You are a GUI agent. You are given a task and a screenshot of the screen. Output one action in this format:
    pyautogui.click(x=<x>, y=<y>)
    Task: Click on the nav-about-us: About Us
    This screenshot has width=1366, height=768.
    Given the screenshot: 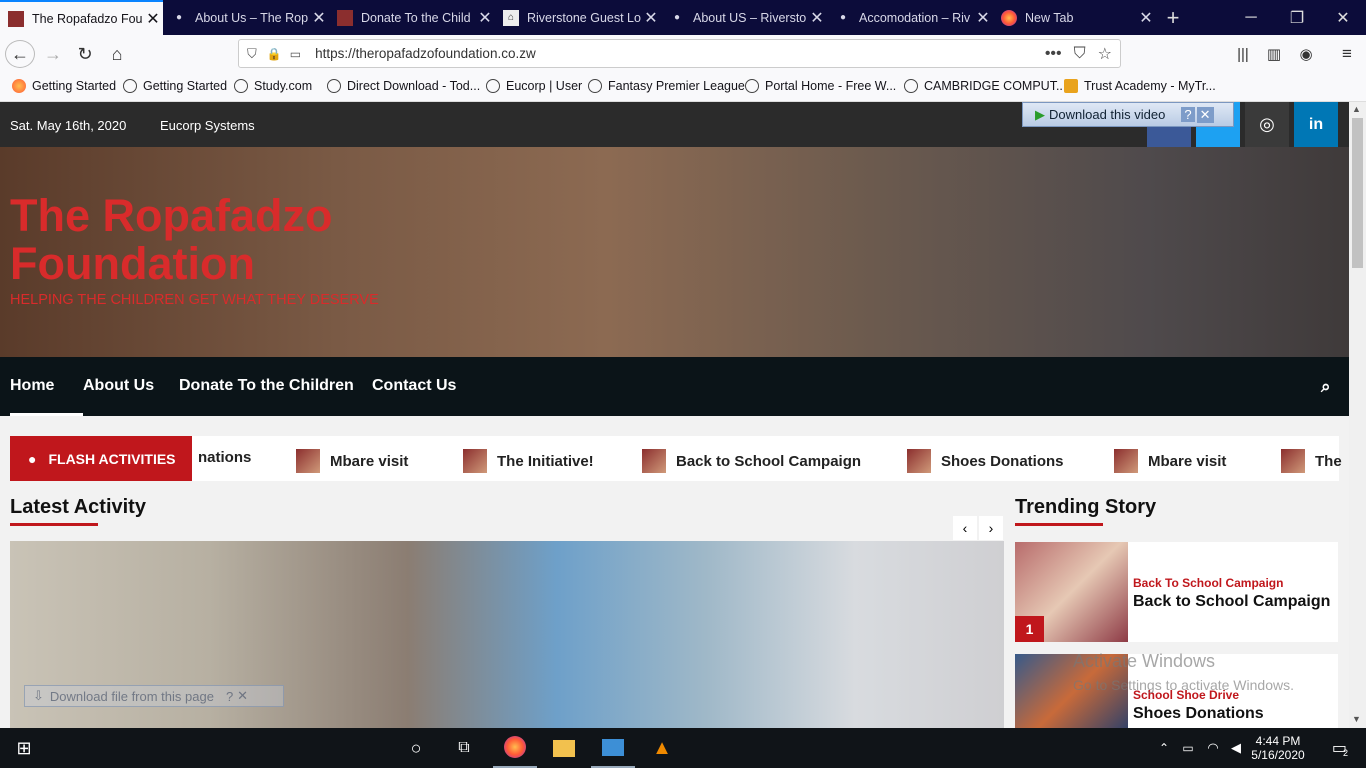 What is the action you would take?
    pyautogui.click(x=118, y=386)
    